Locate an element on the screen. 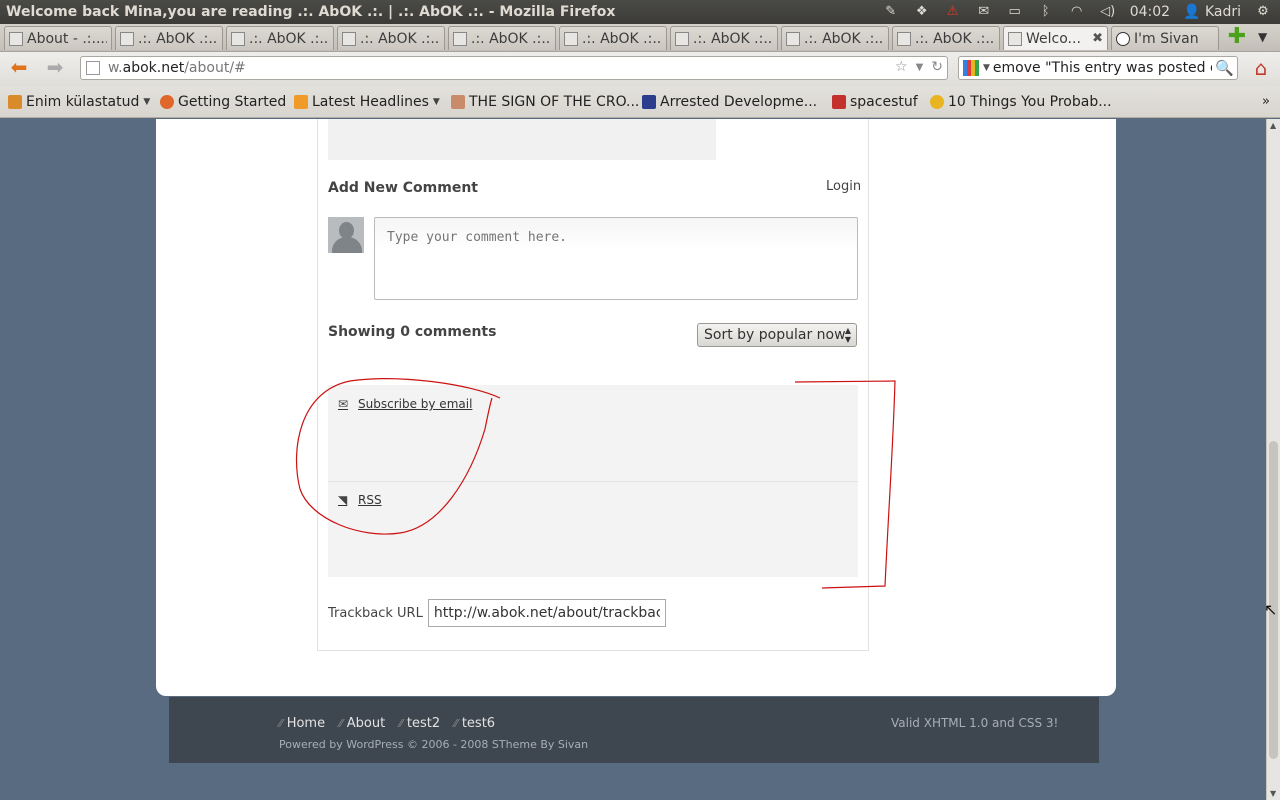 The width and height of the screenshot is (1280, 800). search-bar: ▼ emove "This entry was posted on" 🔍 is located at coordinates (1098, 68).